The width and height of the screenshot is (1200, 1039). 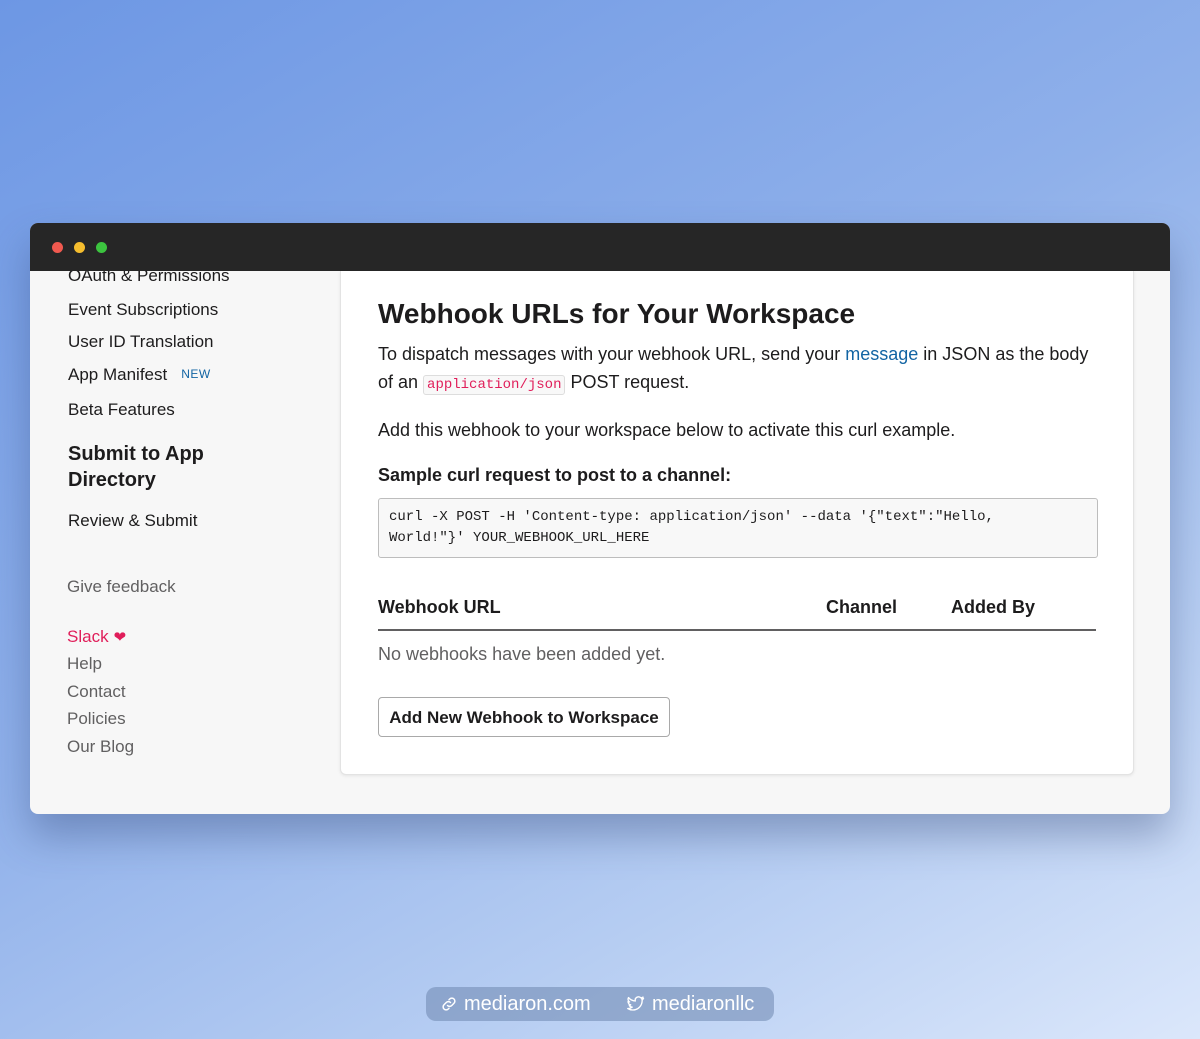 What do you see at coordinates (101, 247) in the screenshot?
I see `maximize-window-button` at bounding box center [101, 247].